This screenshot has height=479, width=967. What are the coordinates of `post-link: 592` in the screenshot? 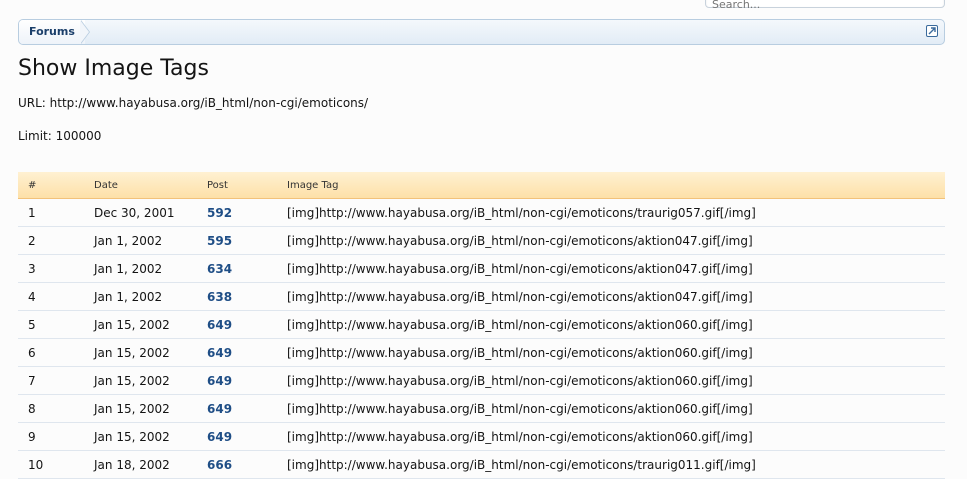 It's located at (219, 213).